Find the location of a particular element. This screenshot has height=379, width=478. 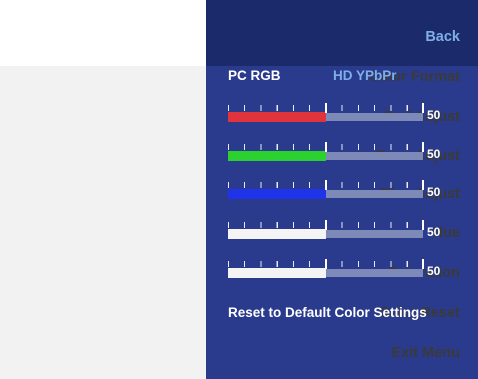

blue-adjust-slider is located at coordinates (326, 189).